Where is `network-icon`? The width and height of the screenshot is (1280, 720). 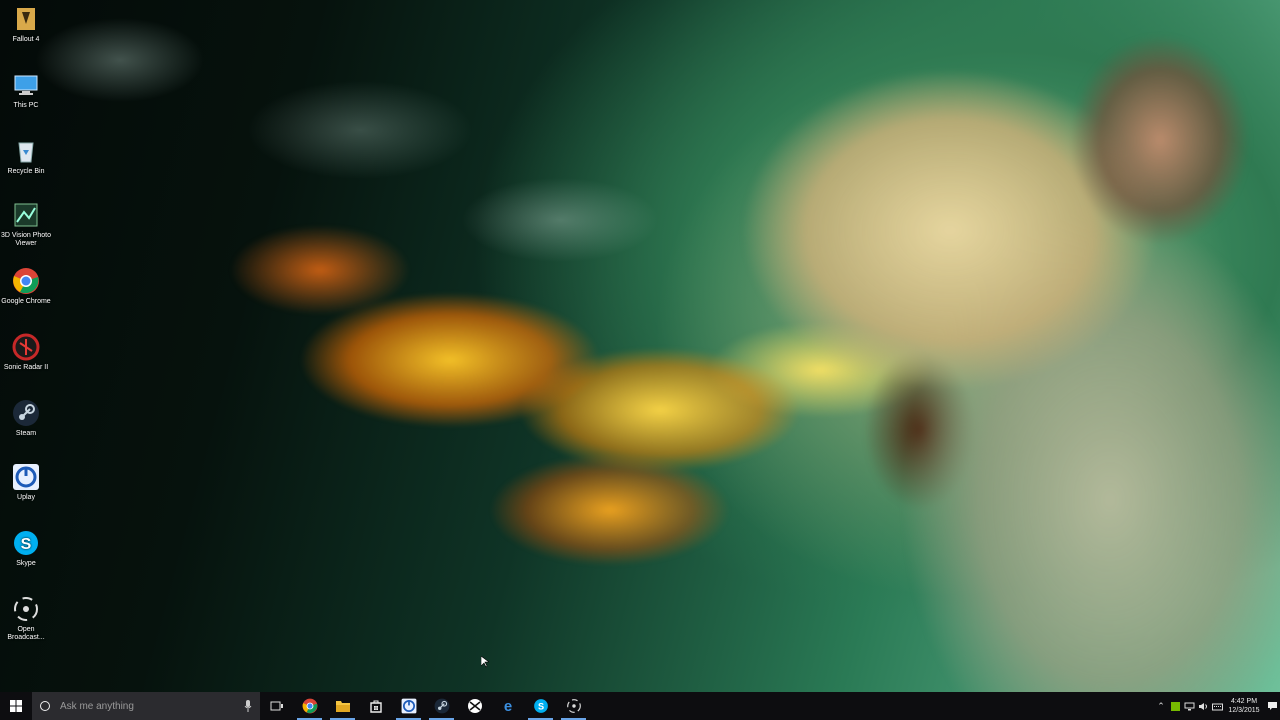 network-icon is located at coordinates (1189, 706).